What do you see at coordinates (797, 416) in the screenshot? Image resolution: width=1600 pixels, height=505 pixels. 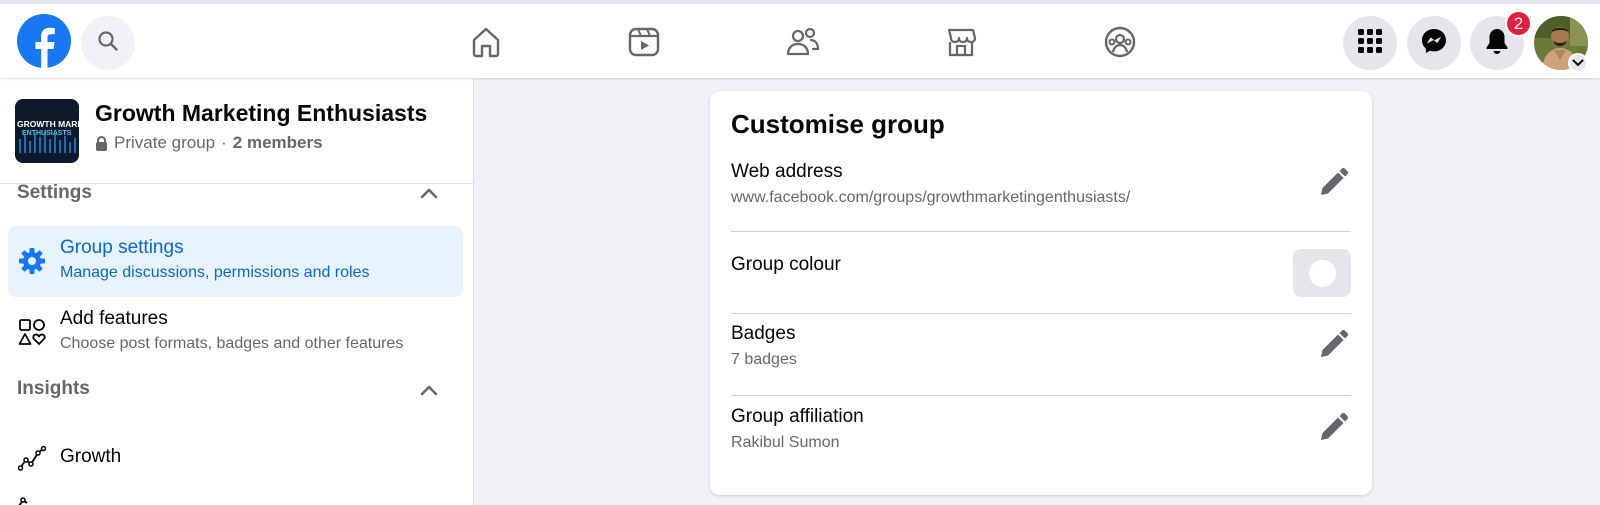 I see `group-affiliation-label: Group affiliation` at bounding box center [797, 416].